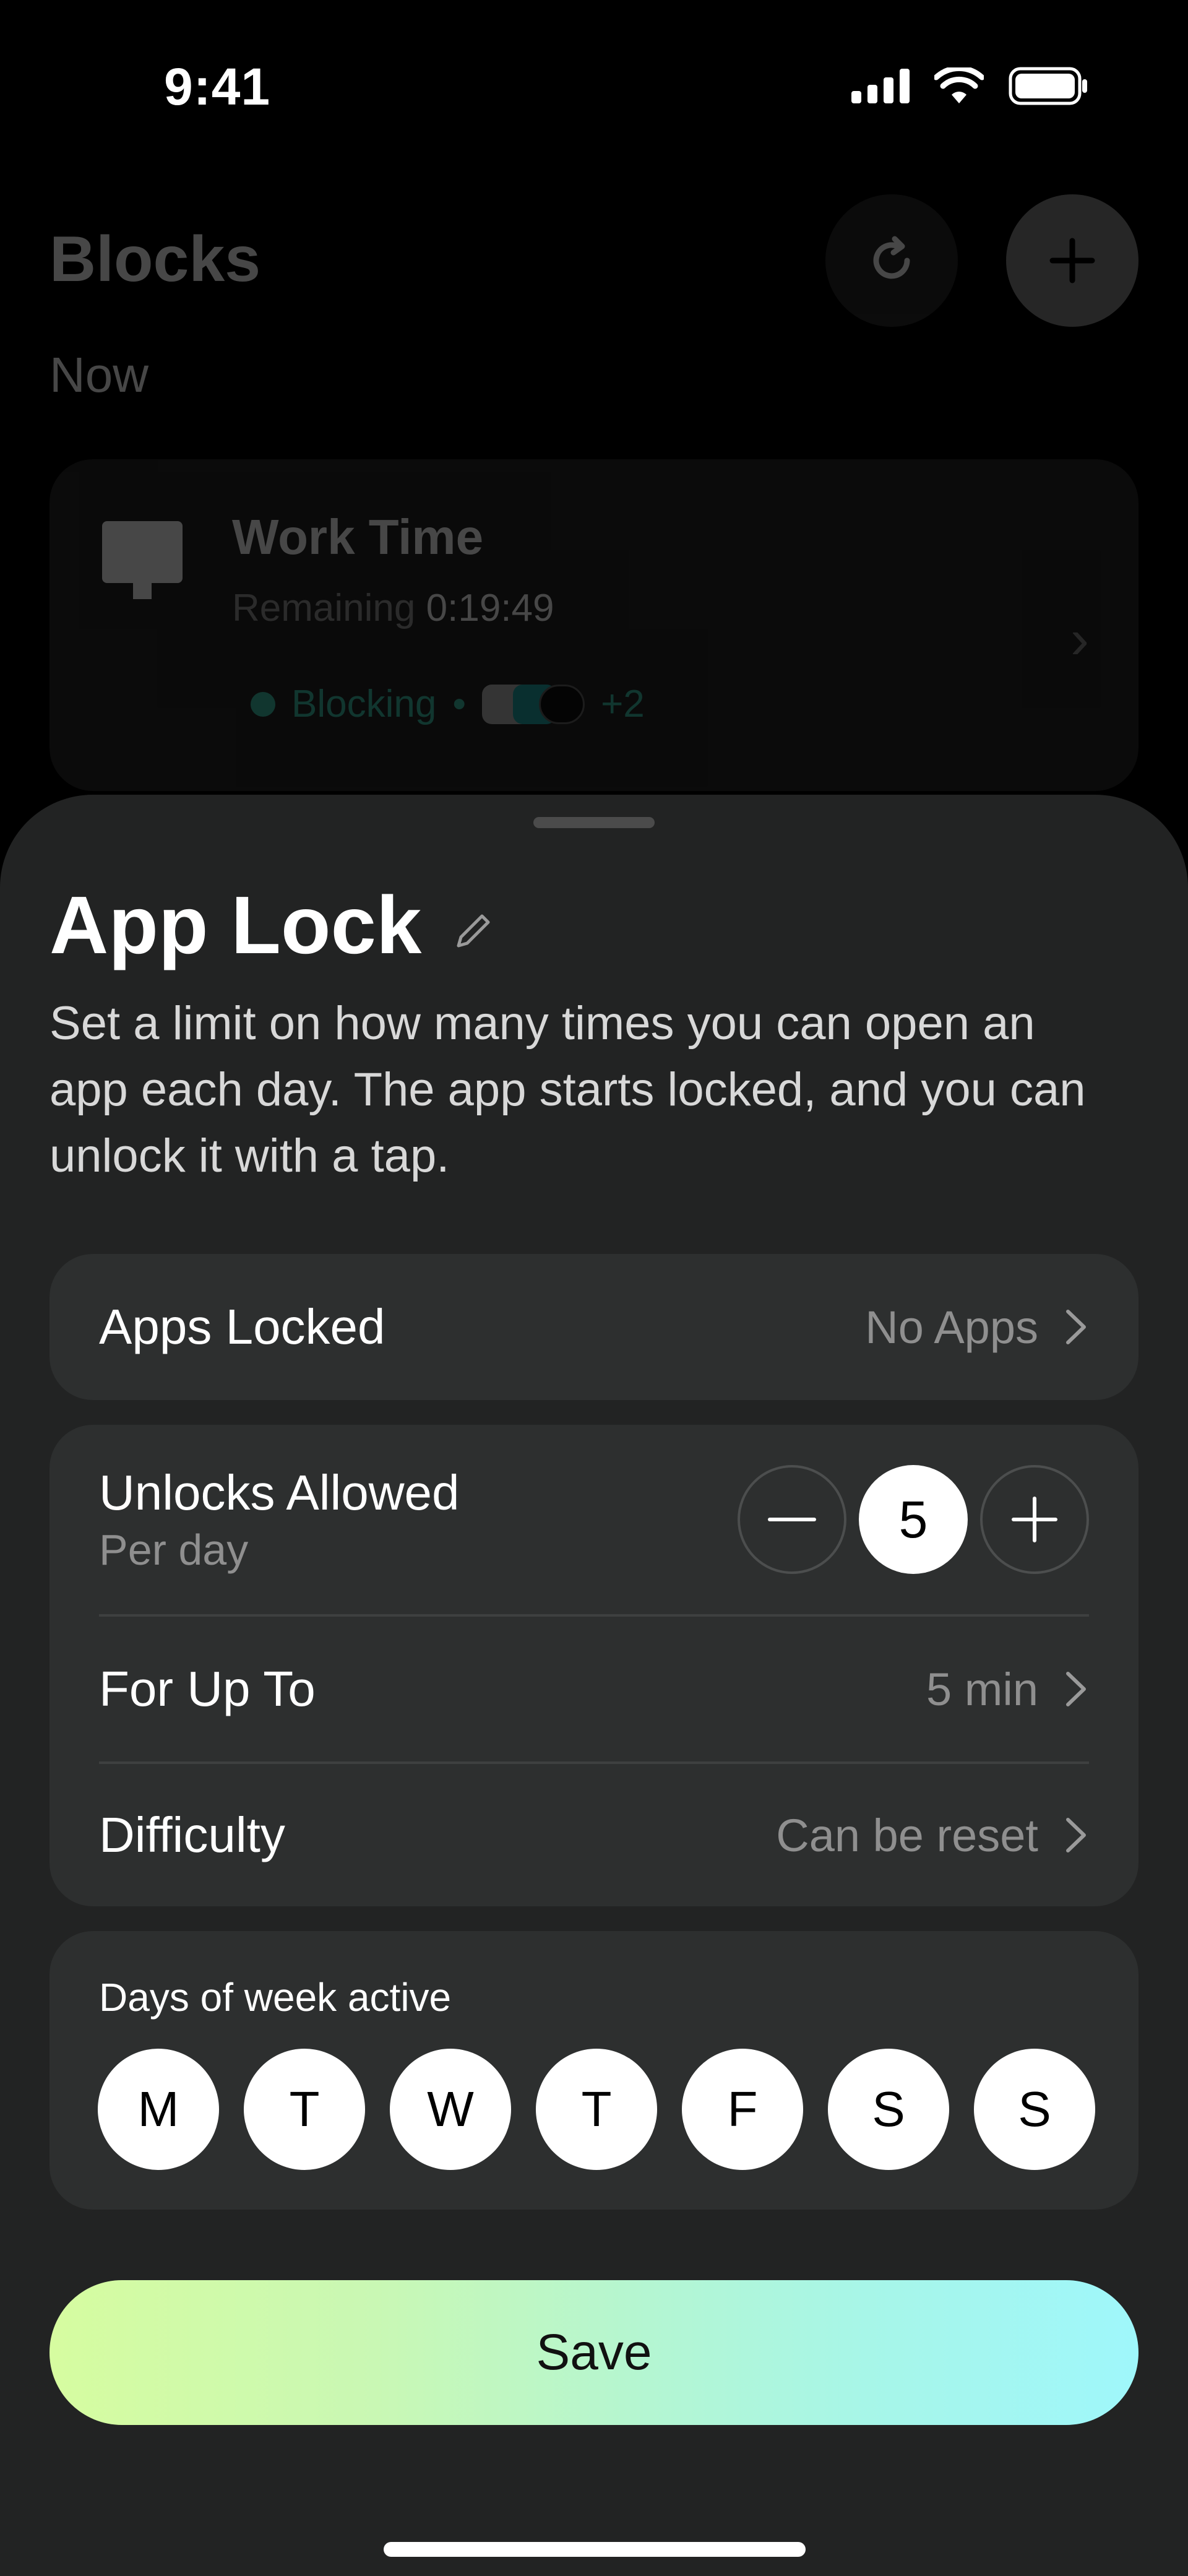 This screenshot has width=1188, height=2576. I want to click on pencil-icon, so click(472, 931).